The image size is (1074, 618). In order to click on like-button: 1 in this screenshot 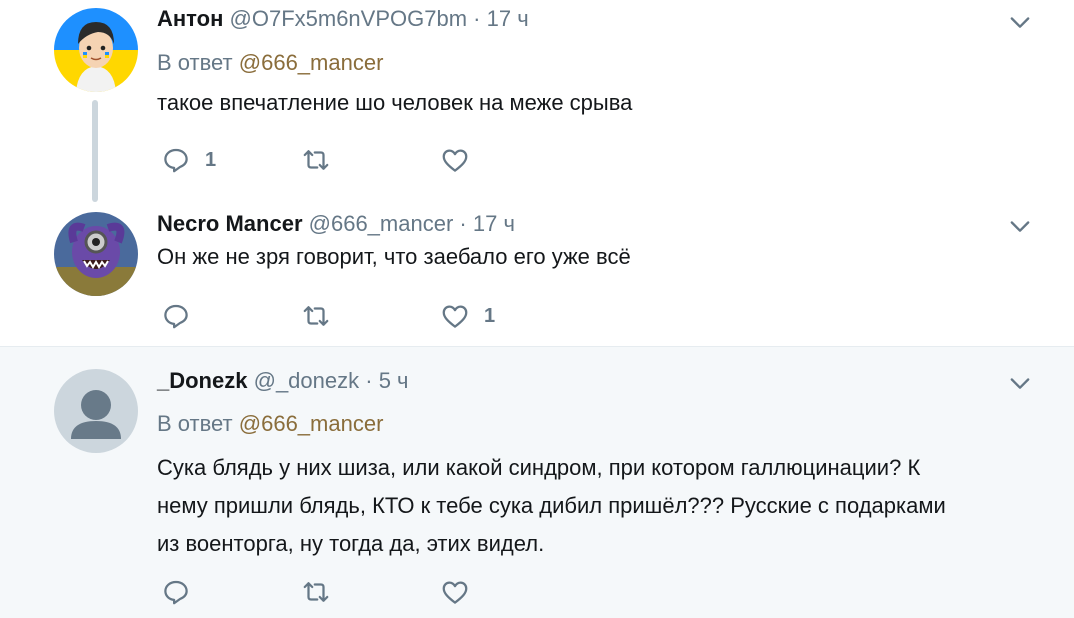, I will do `click(467, 316)`.